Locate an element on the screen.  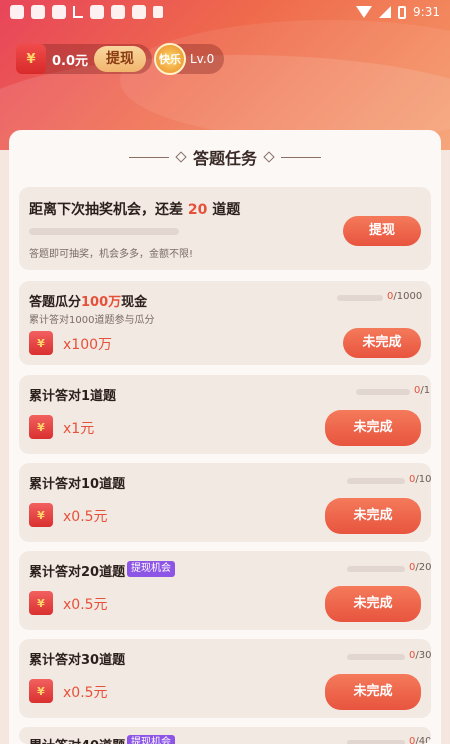
task-card: 累计答对20道题 提现机会 0/20 ¥ x0.5元 未完成 is located at coordinates (225, 590).